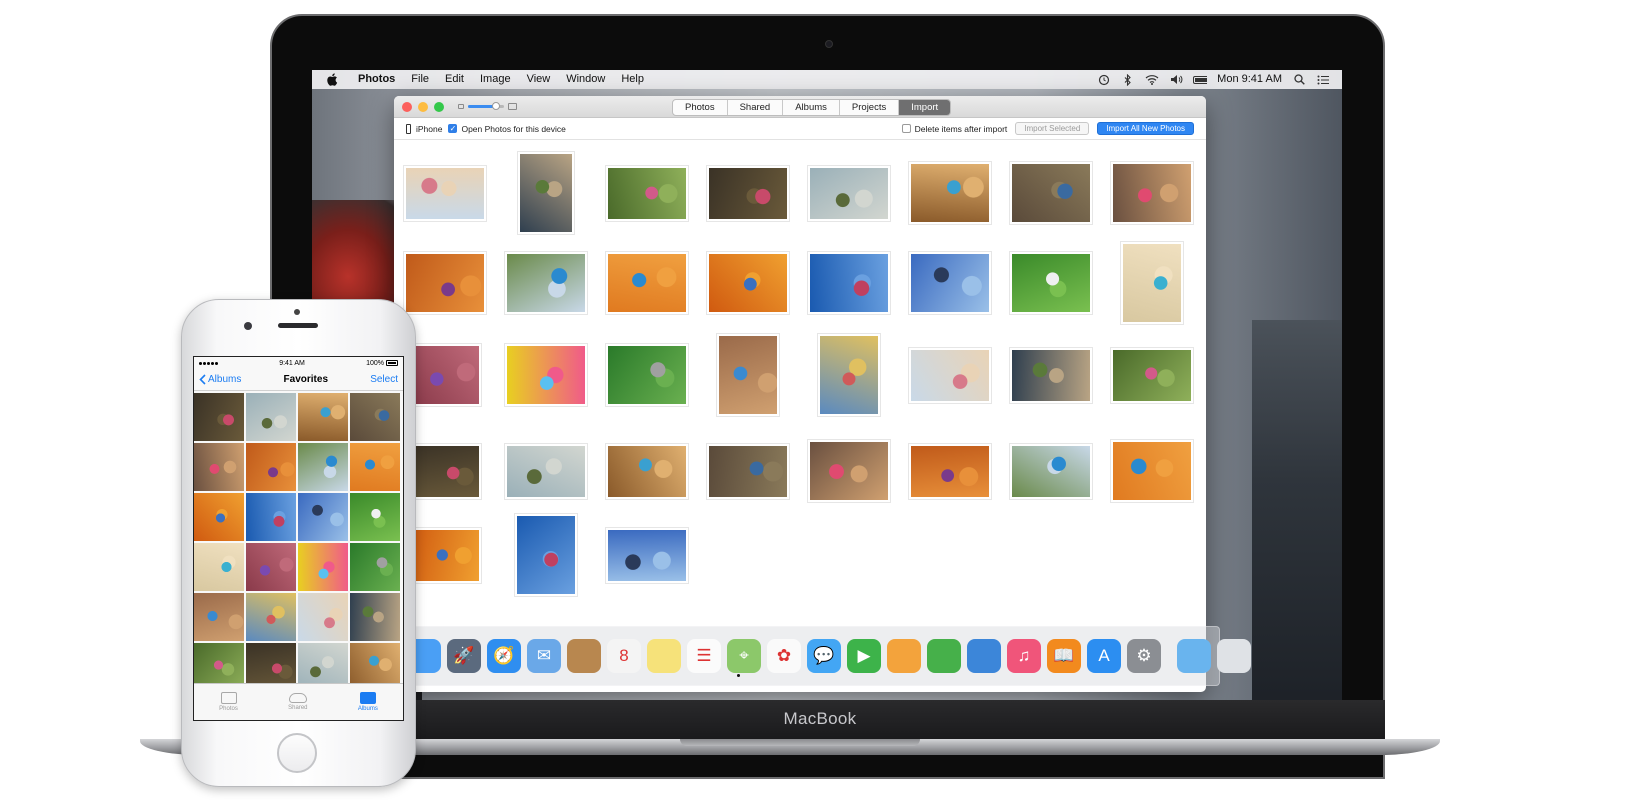  Describe the element at coordinates (1249, 79) in the screenshot. I see `menu-clock: Mon 9:41 AM` at that location.